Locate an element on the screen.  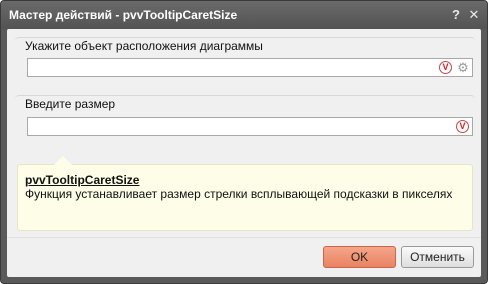
size-input is located at coordinates (232, 126).